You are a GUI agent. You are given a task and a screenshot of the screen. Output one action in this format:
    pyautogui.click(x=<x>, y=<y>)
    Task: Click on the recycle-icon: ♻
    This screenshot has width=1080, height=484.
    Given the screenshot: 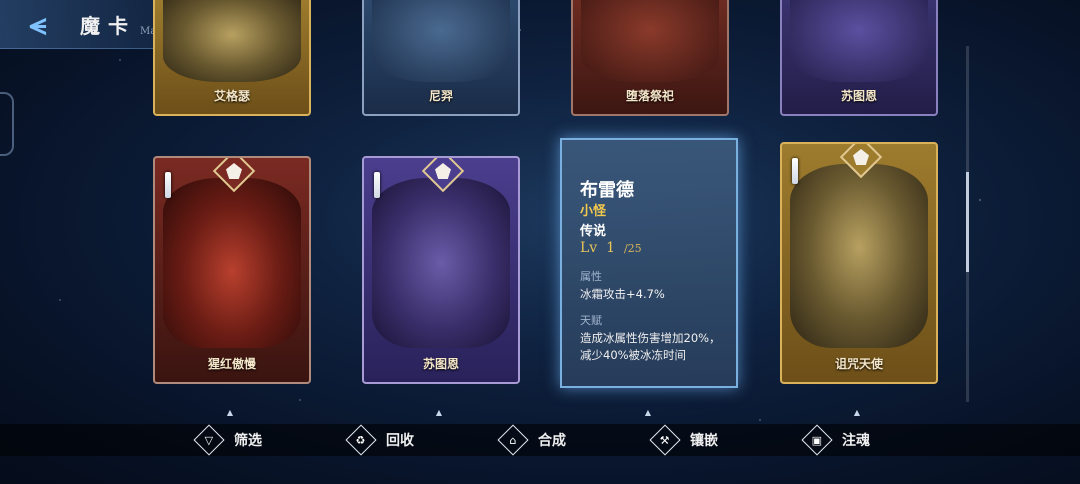 What is the action you would take?
    pyautogui.click(x=361, y=440)
    